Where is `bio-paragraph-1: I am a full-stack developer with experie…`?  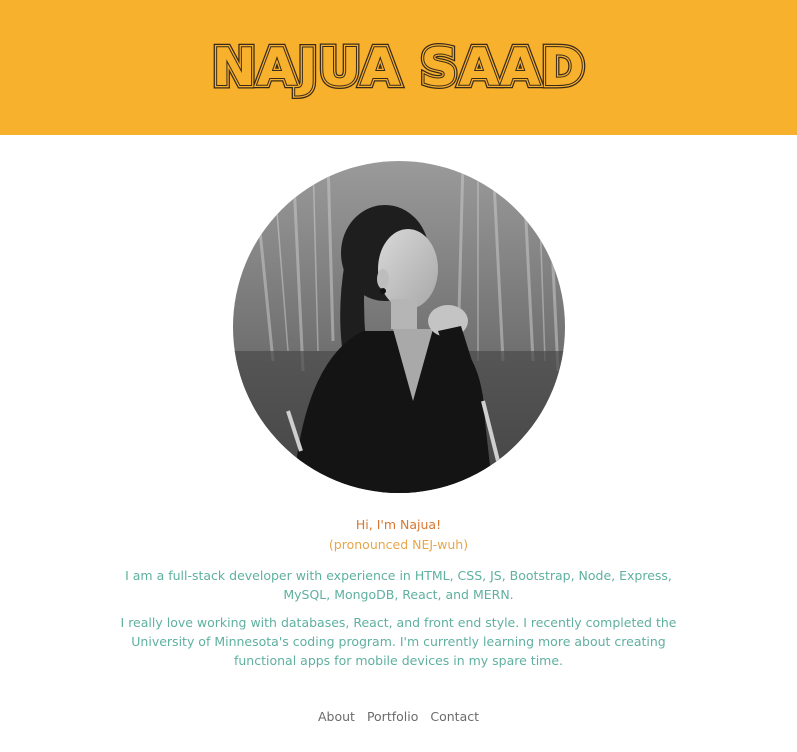 bio-paragraph-1: I am a full-stack developer with experie… is located at coordinates (398, 585).